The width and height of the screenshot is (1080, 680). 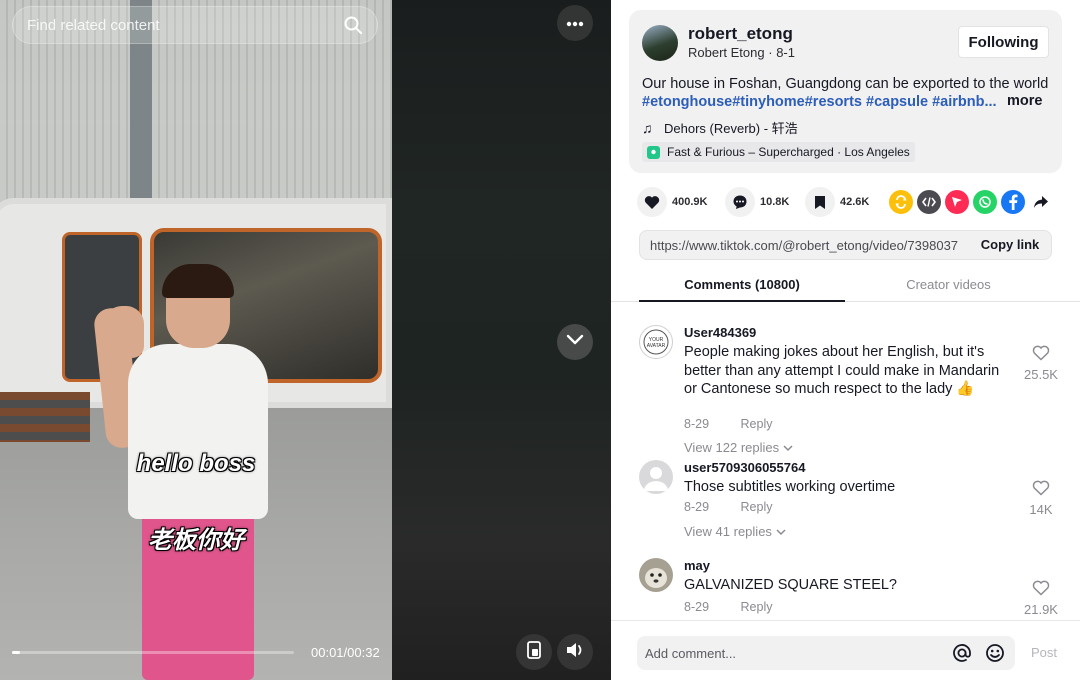 I want to click on view-replies-label: View 41 replies, so click(x=728, y=531).